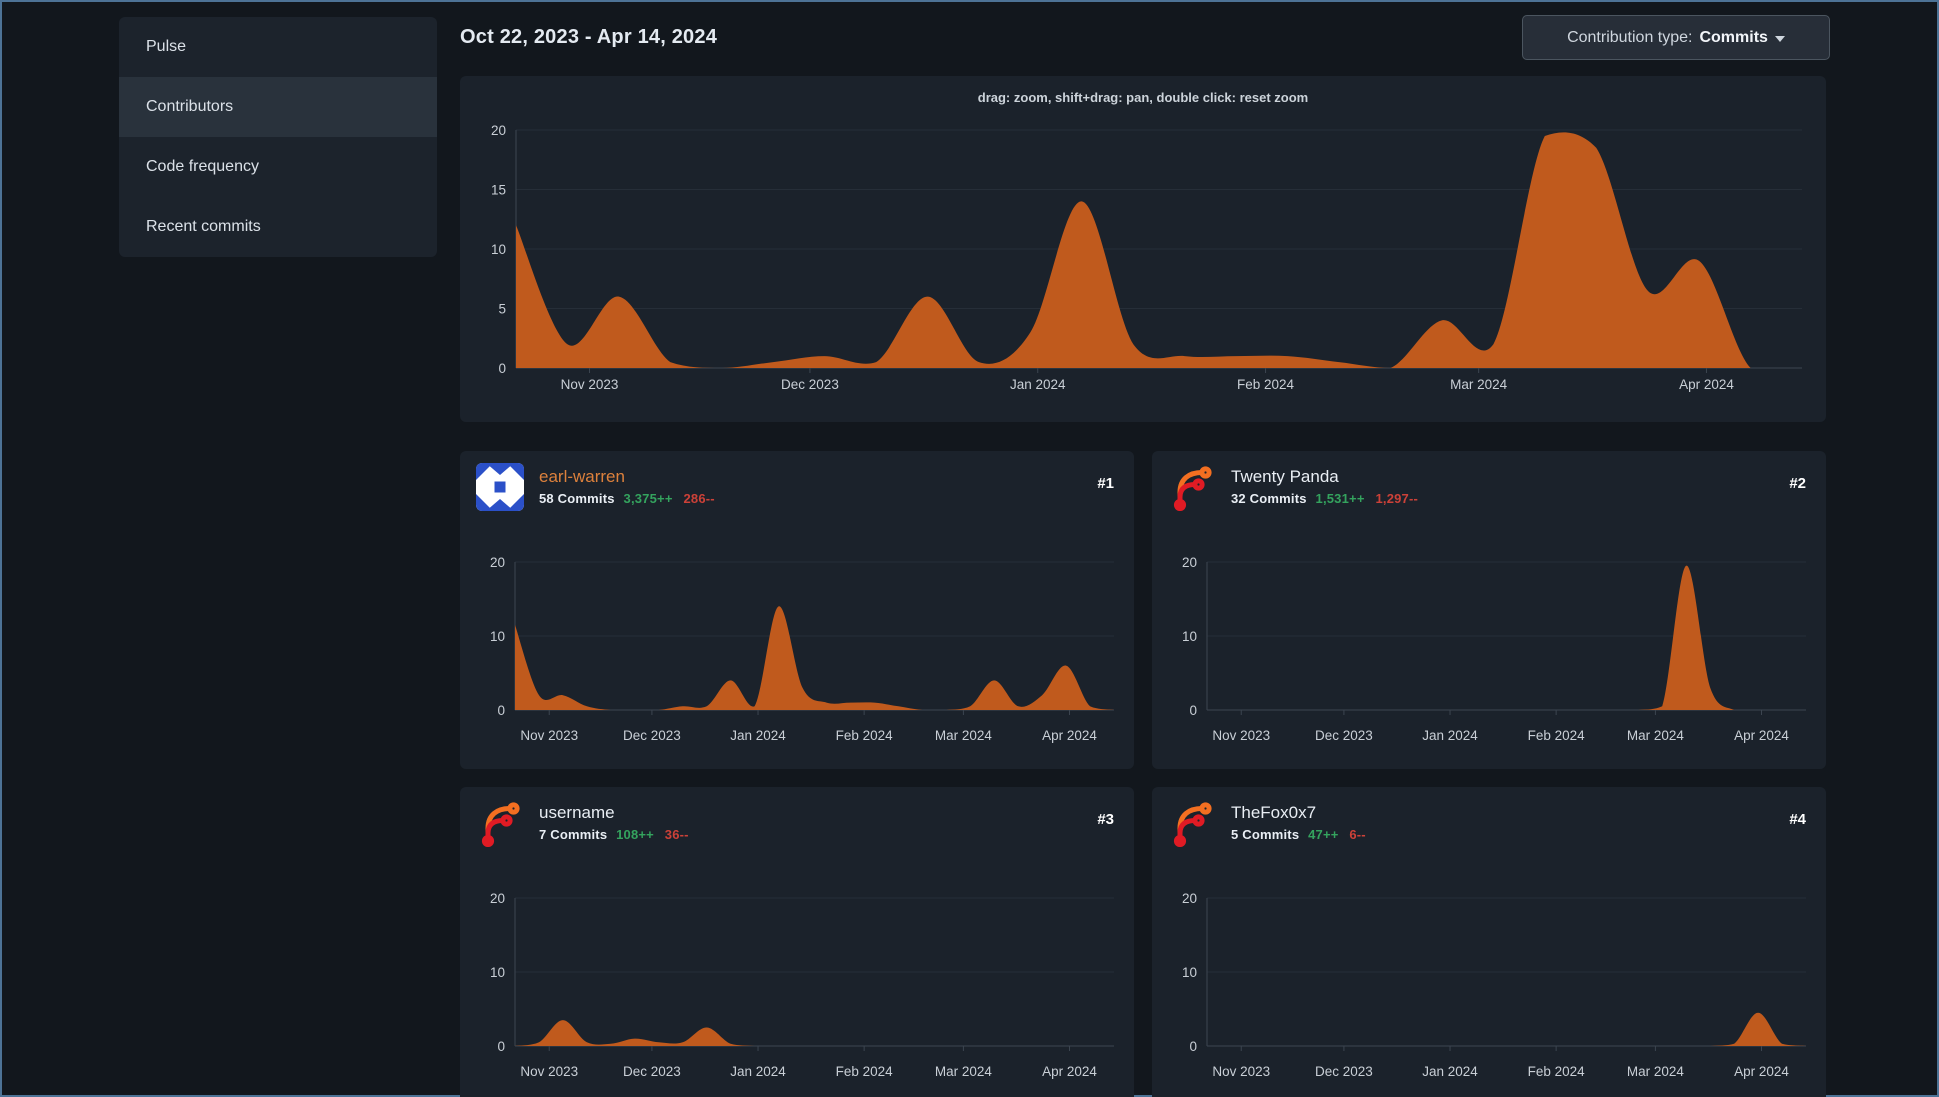 Image resolution: width=1939 pixels, height=1097 pixels. I want to click on sidebar-item-pulse: Pulse, so click(278, 47).